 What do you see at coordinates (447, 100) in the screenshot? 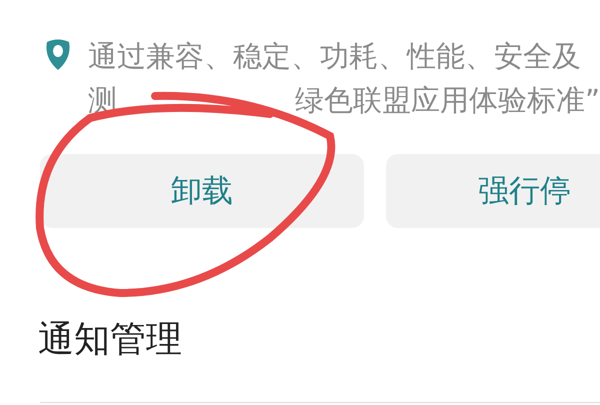
I see `notice-text: 绿色联盟应用体验标准”` at bounding box center [447, 100].